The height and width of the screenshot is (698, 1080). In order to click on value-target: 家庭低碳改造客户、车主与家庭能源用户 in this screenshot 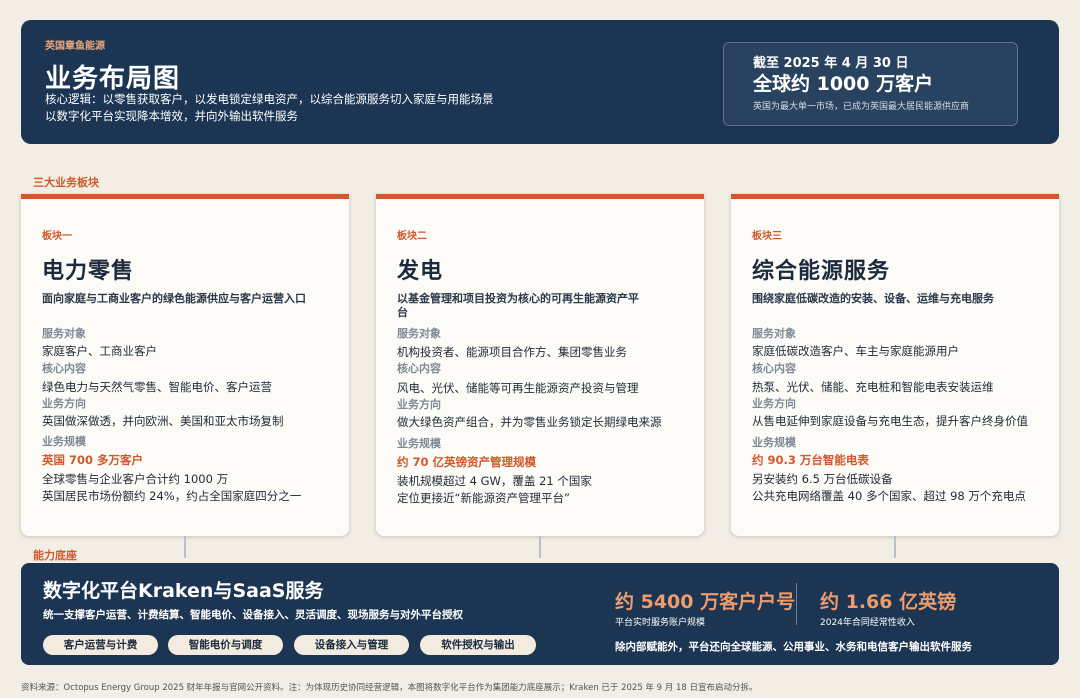, I will do `click(855, 351)`.